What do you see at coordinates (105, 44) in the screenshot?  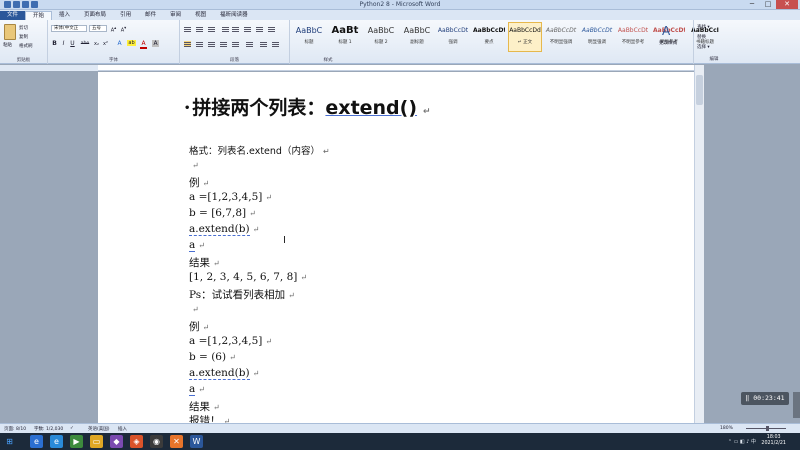 I see `superscript-button: x²` at bounding box center [105, 44].